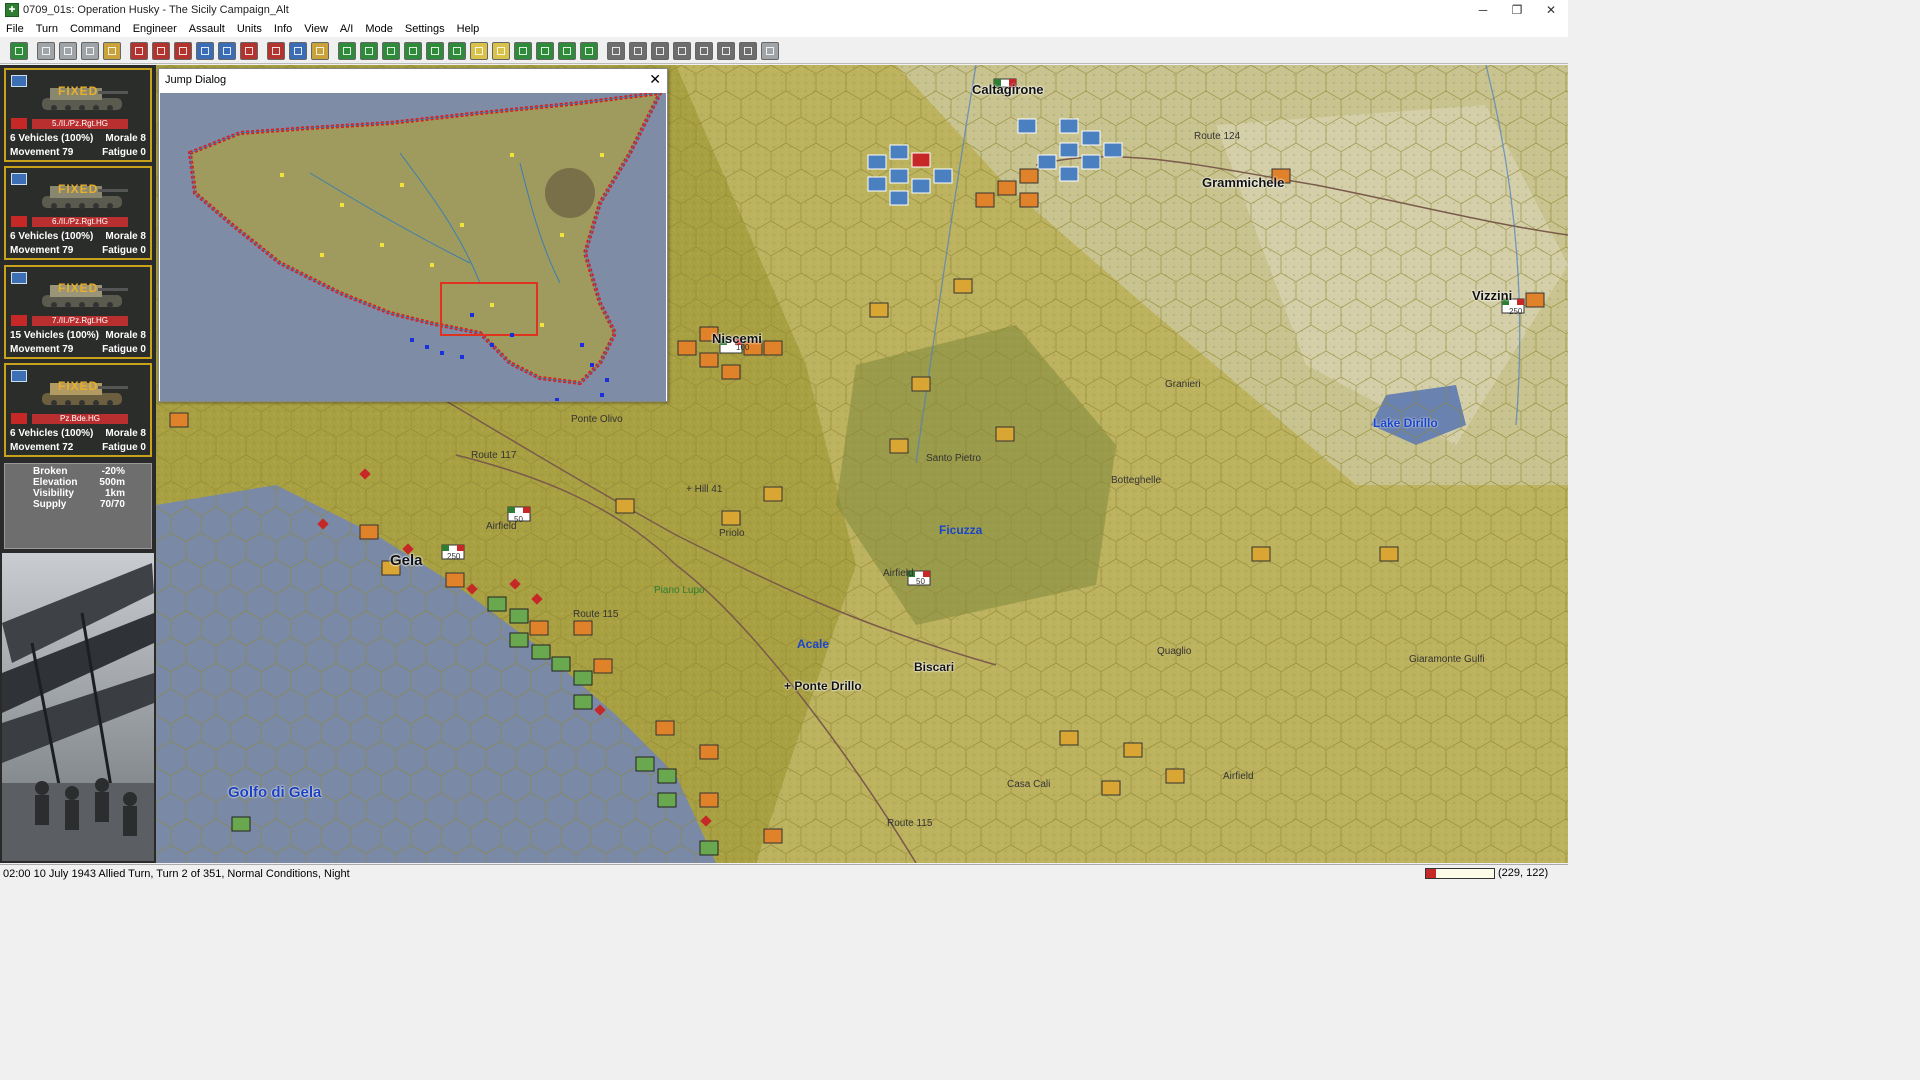 The height and width of the screenshot is (1080, 1920). What do you see at coordinates (1517, 10) in the screenshot?
I see `restore-button: ❐` at bounding box center [1517, 10].